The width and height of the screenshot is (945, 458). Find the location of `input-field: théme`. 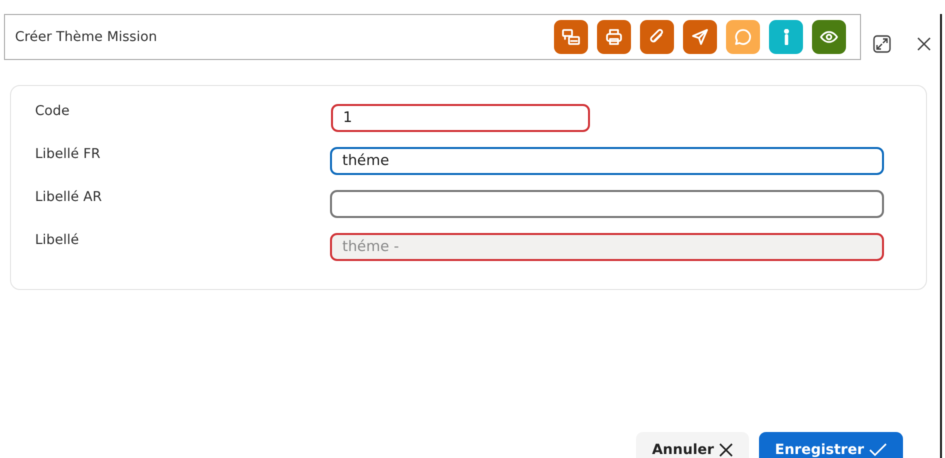

input-field: théme is located at coordinates (607, 161).